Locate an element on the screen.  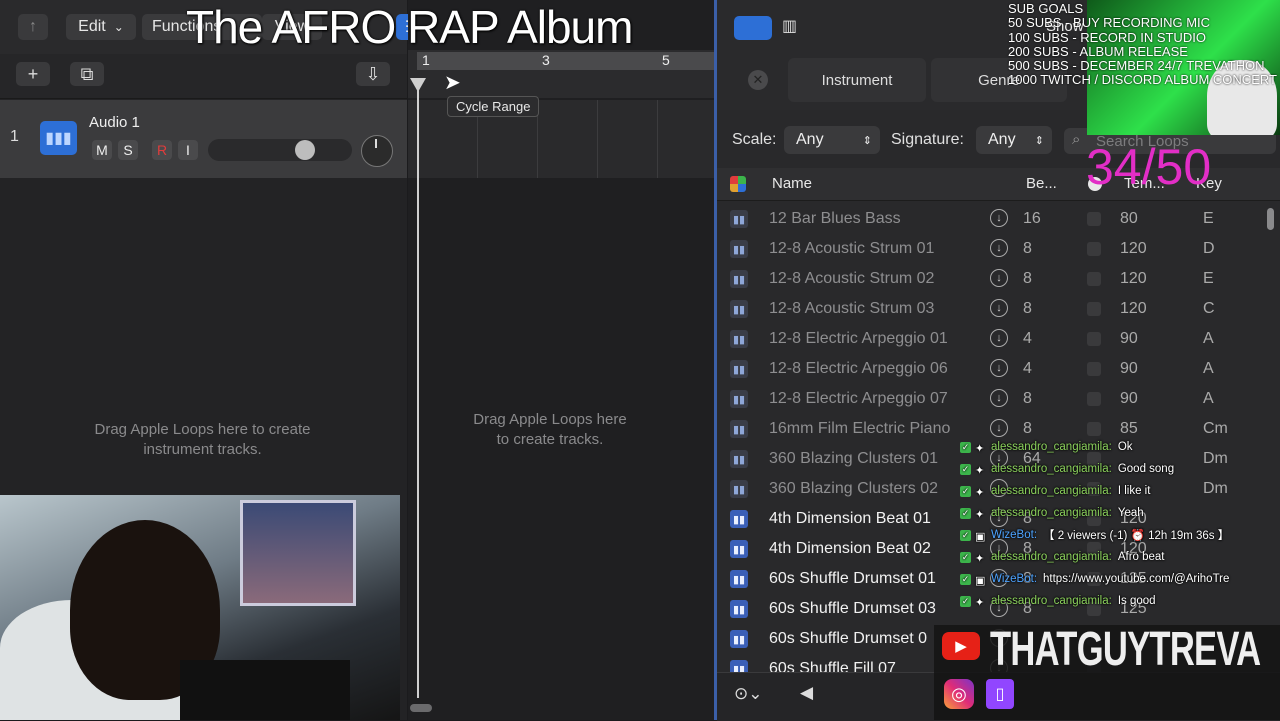
track-name: Audio 1 is located at coordinates (114, 122).